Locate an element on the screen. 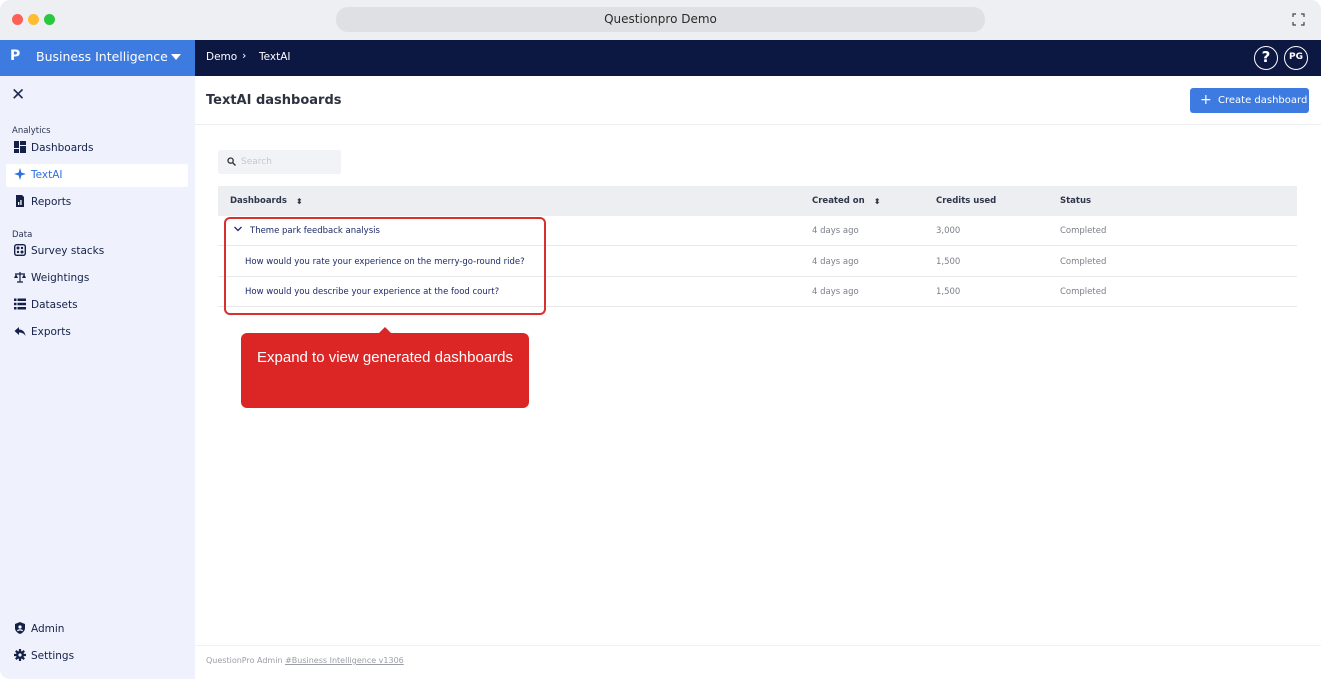  list-icon is located at coordinates (20, 304).